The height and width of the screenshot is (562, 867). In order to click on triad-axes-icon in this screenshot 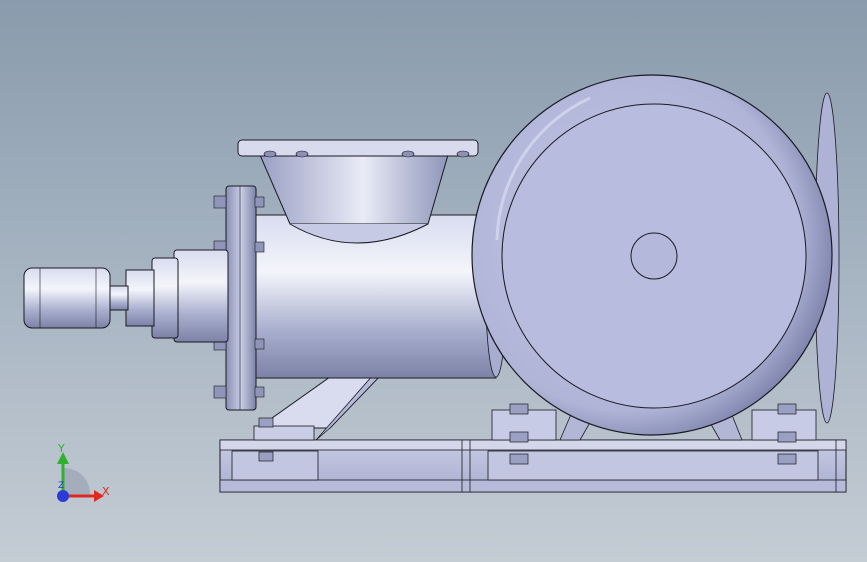, I will do `click(80, 477)`.